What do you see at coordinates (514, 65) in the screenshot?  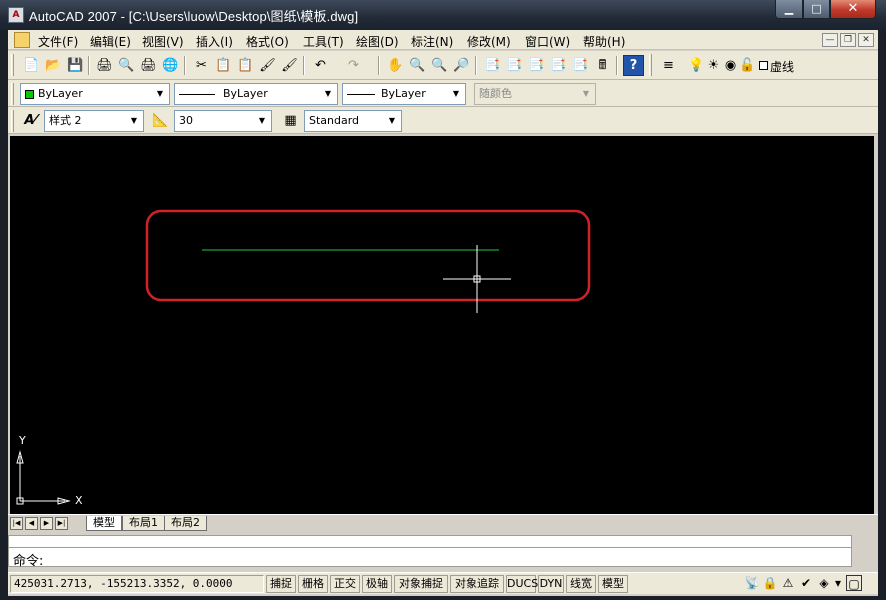 I see `design-center-icon: 📑` at bounding box center [514, 65].